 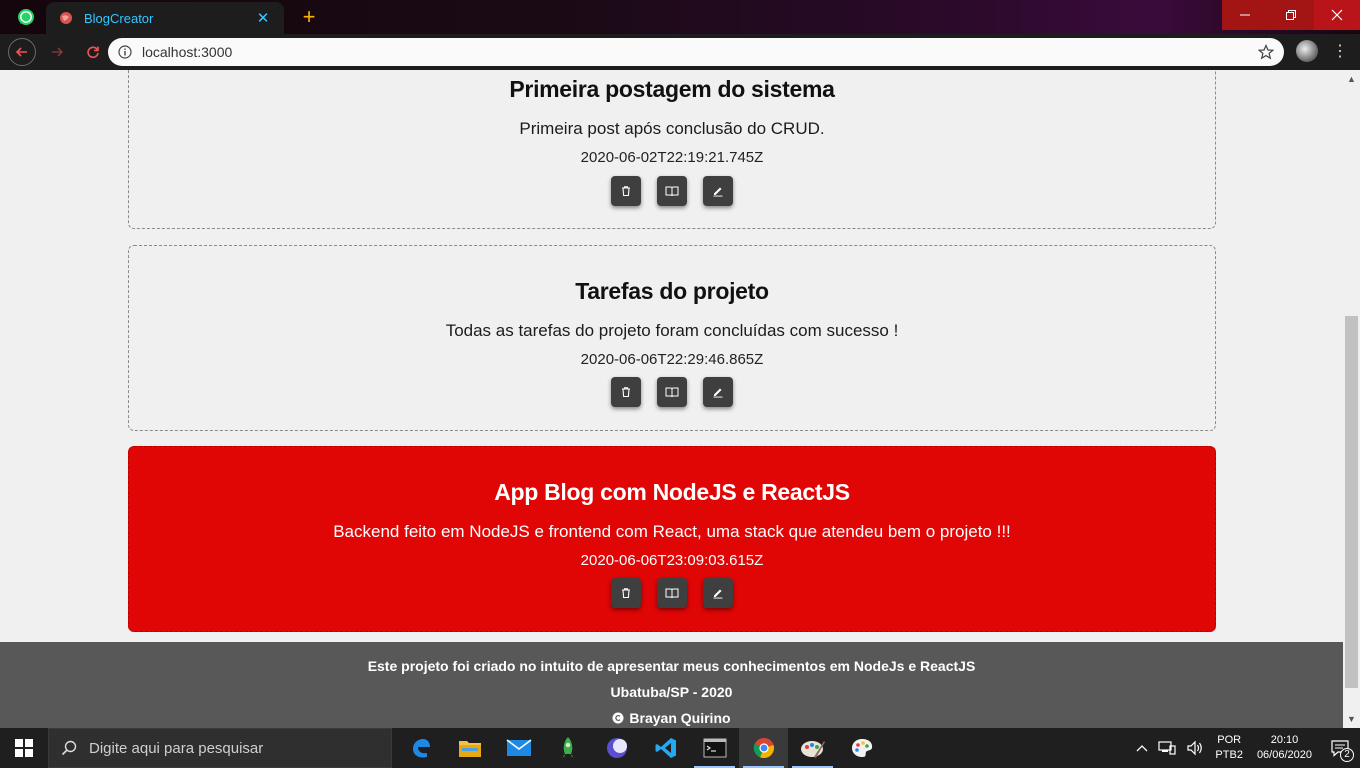 I want to click on tab-title: BlogCreator, so click(x=119, y=18).